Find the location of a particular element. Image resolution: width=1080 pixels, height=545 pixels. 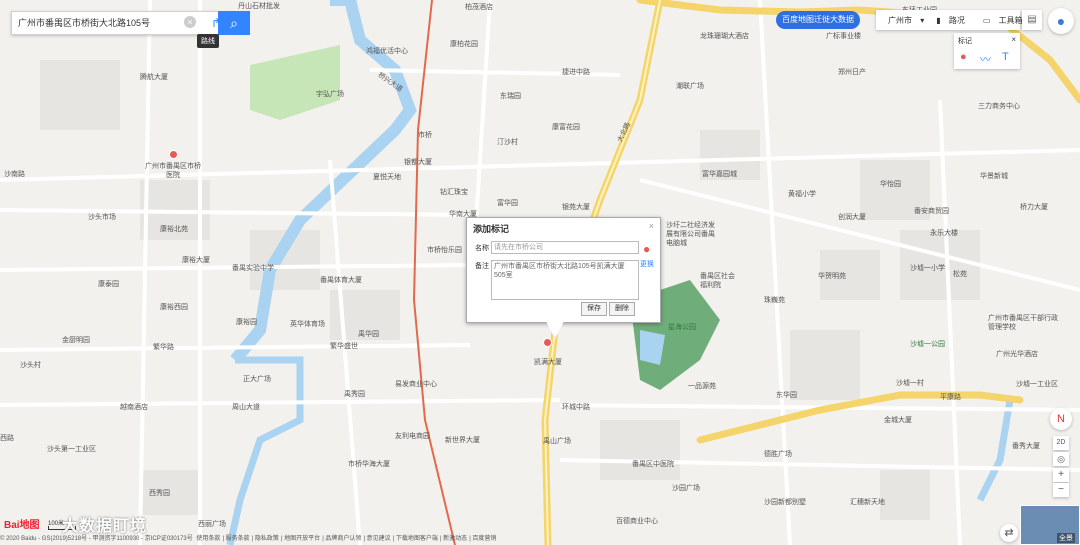

user-avatar-button: ● is located at coordinates (1061, 21).